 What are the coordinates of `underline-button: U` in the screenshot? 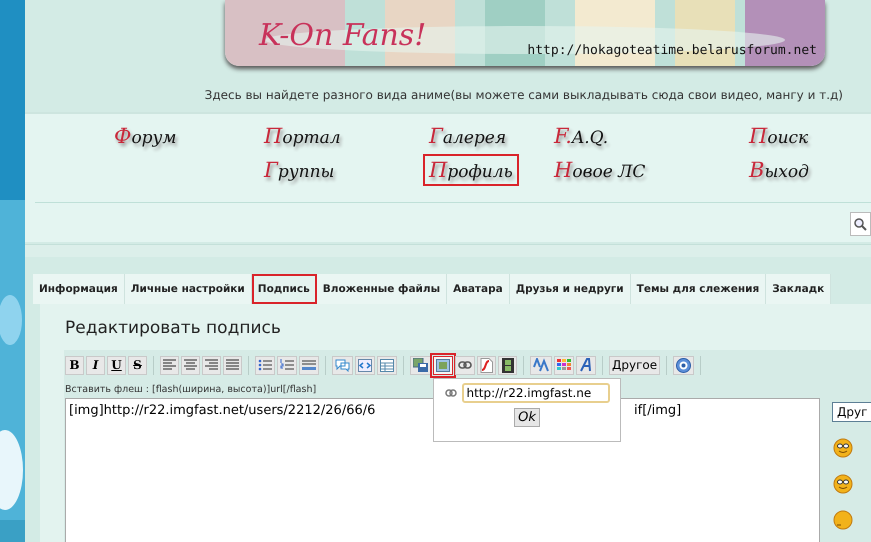 It's located at (116, 365).